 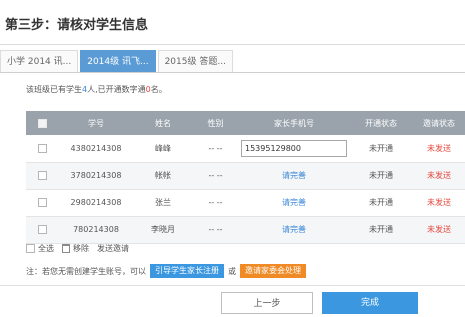 What do you see at coordinates (116, 89) in the screenshot?
I see `summary-middle: 人,已开通数字通` at bounding box center [116, 89].